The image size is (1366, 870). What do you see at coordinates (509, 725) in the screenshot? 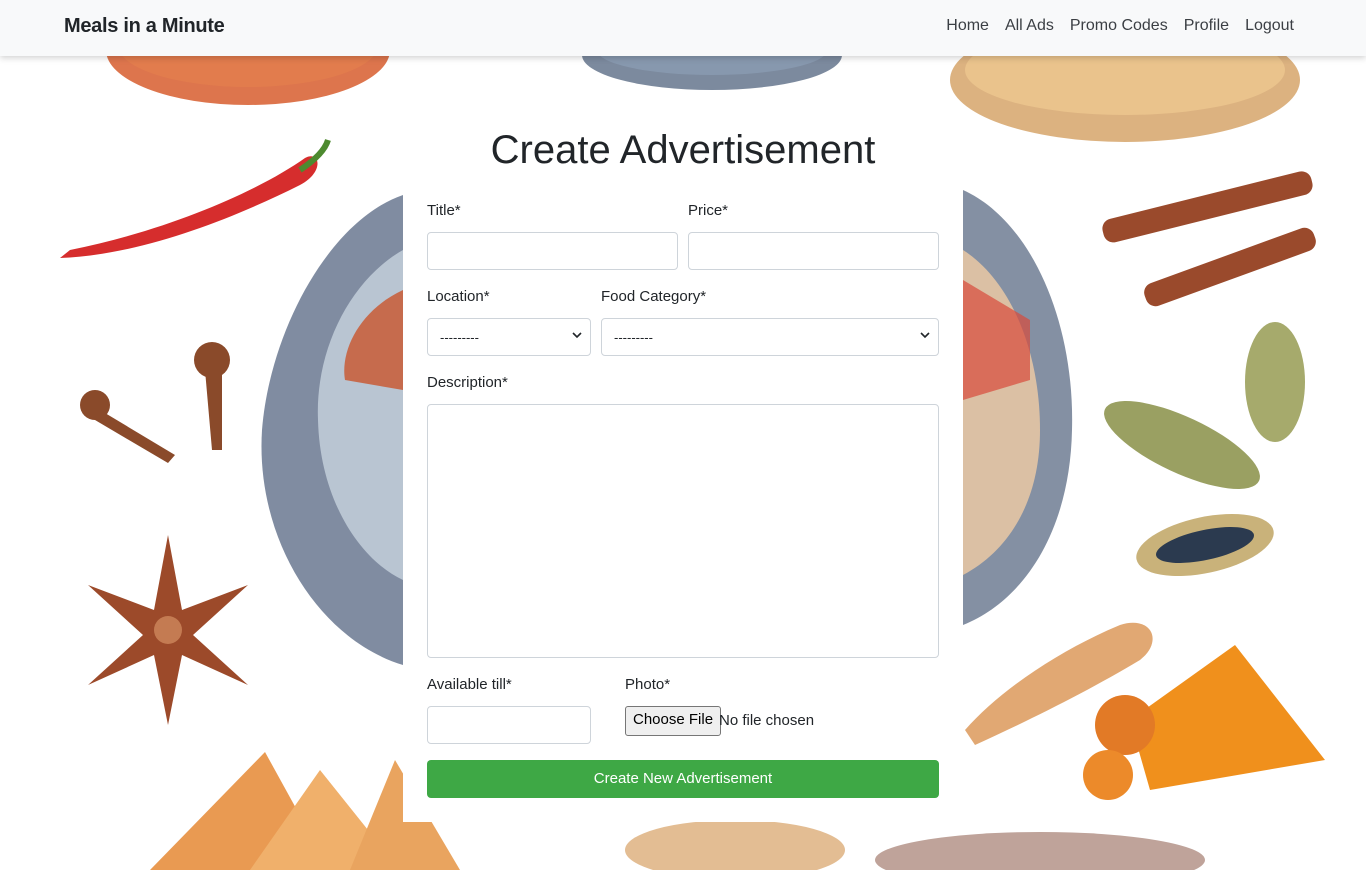
I see `available-till-input` at bounding box center [509, 725].